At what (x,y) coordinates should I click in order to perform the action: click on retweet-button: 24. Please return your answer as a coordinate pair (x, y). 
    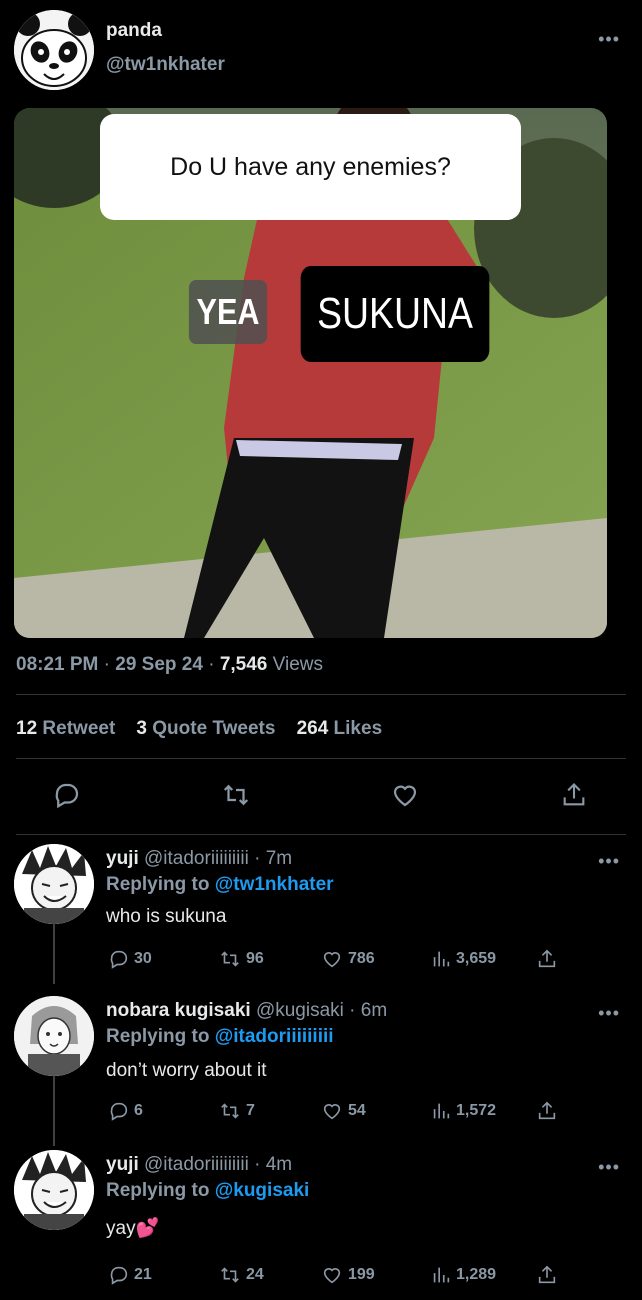
    Looking at the image, I should click on (241, 1275).